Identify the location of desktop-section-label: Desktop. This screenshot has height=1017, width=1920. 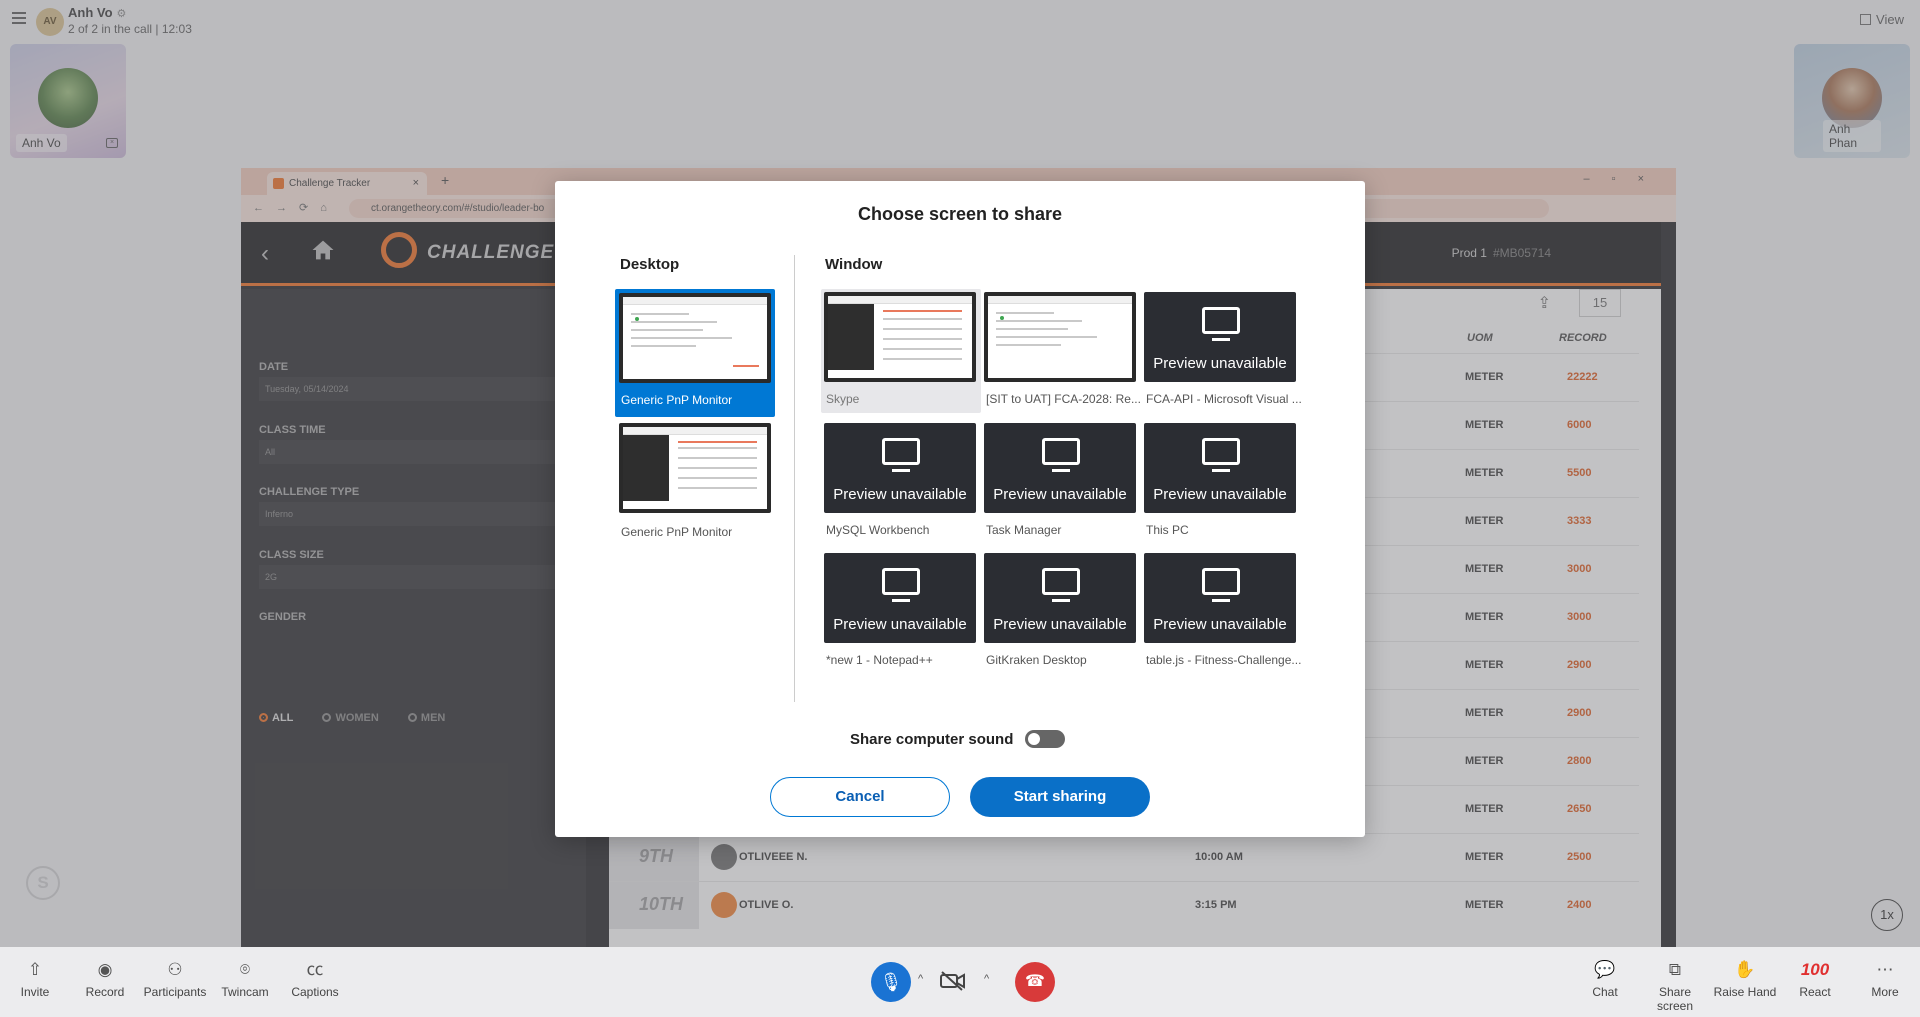
(650, 264).